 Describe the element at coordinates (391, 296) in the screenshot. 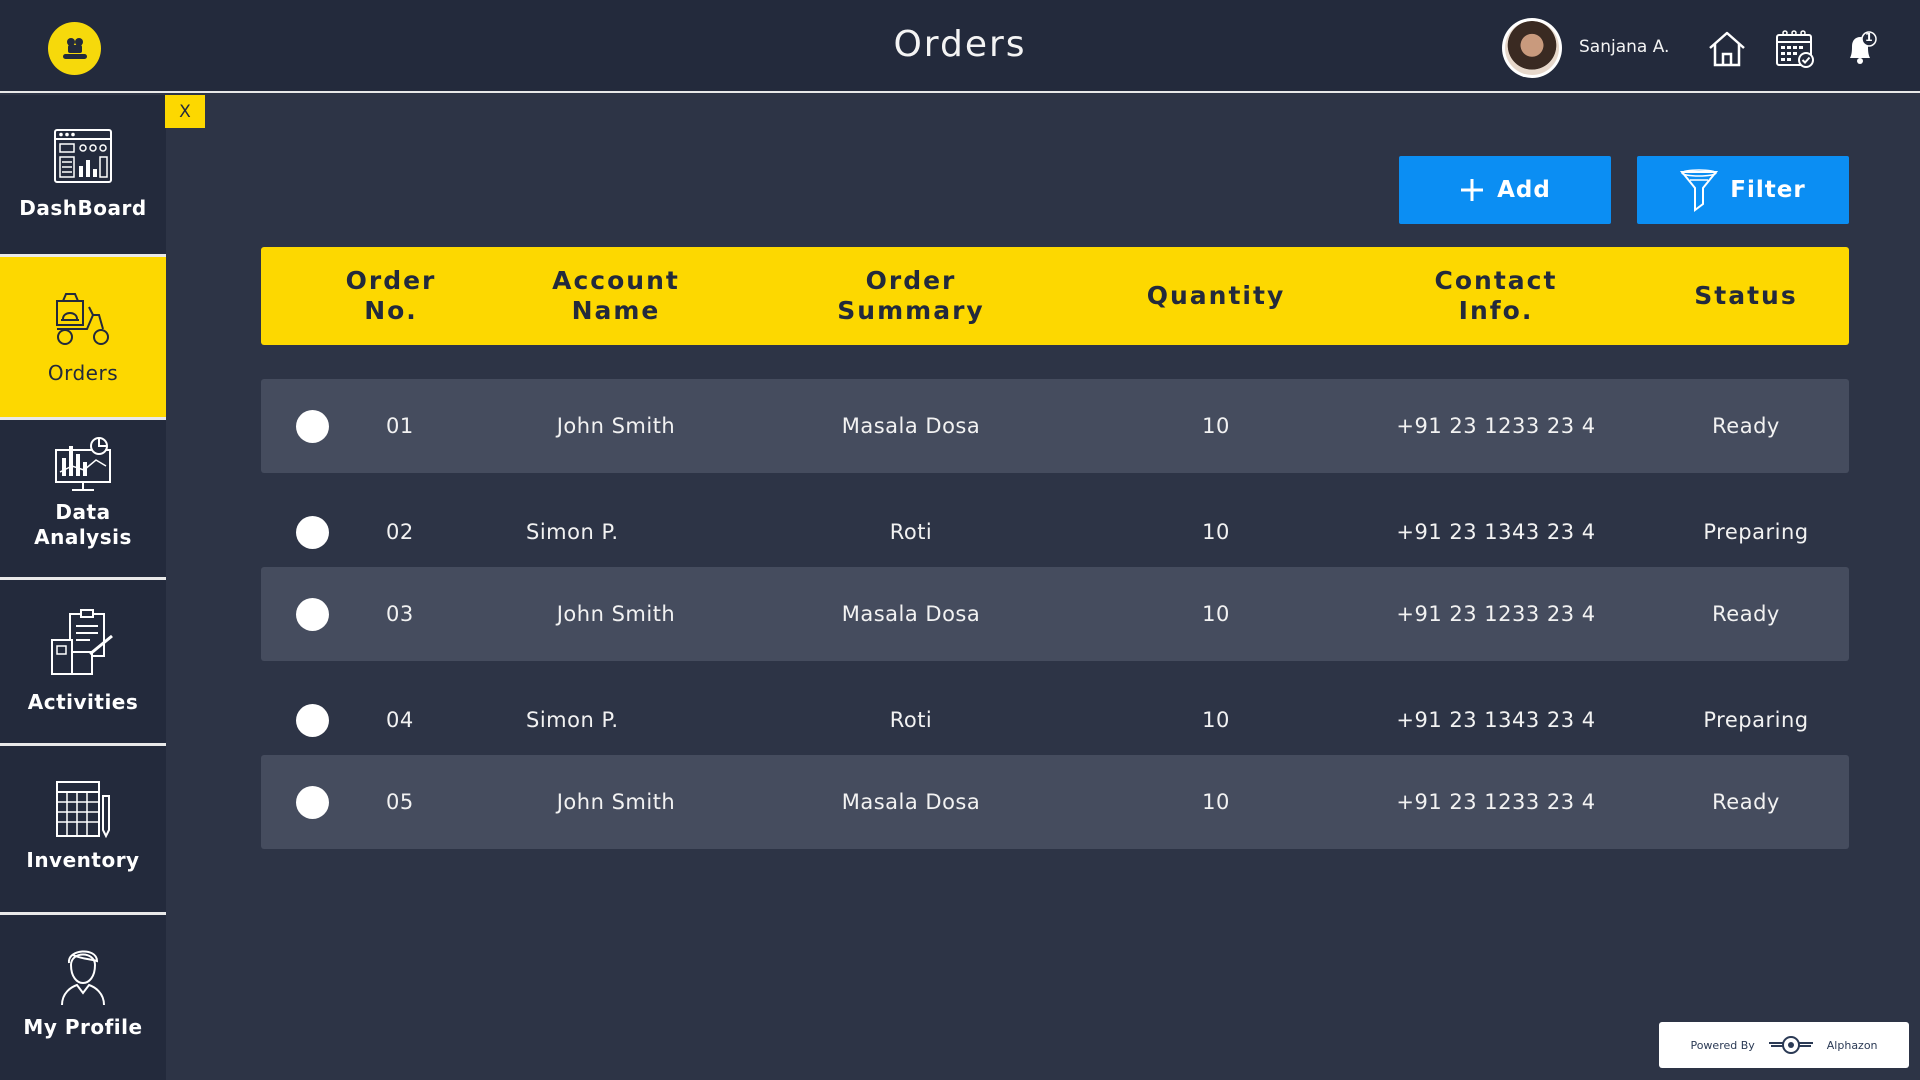

I see `column-header-order-no: Order No.` at that location.